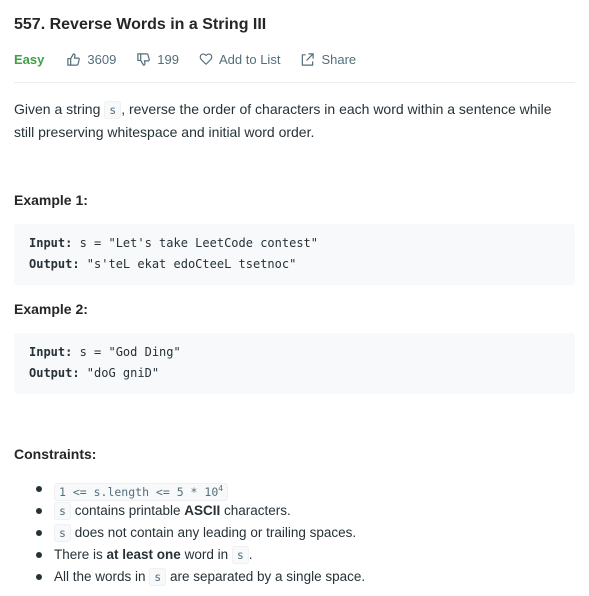 This screenshot has height=596, width=589. I want to click on constraint-text: are separated by a single space., so click(266, 576).